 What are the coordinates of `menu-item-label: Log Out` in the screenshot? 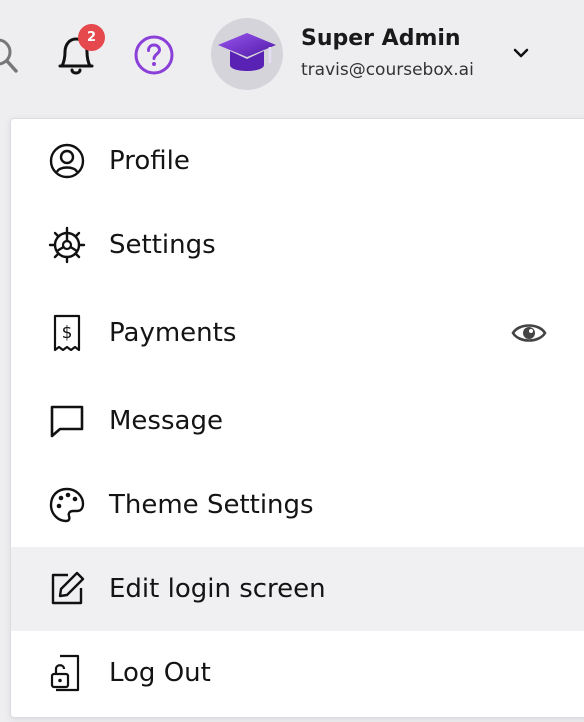 It's located at (160, 673).